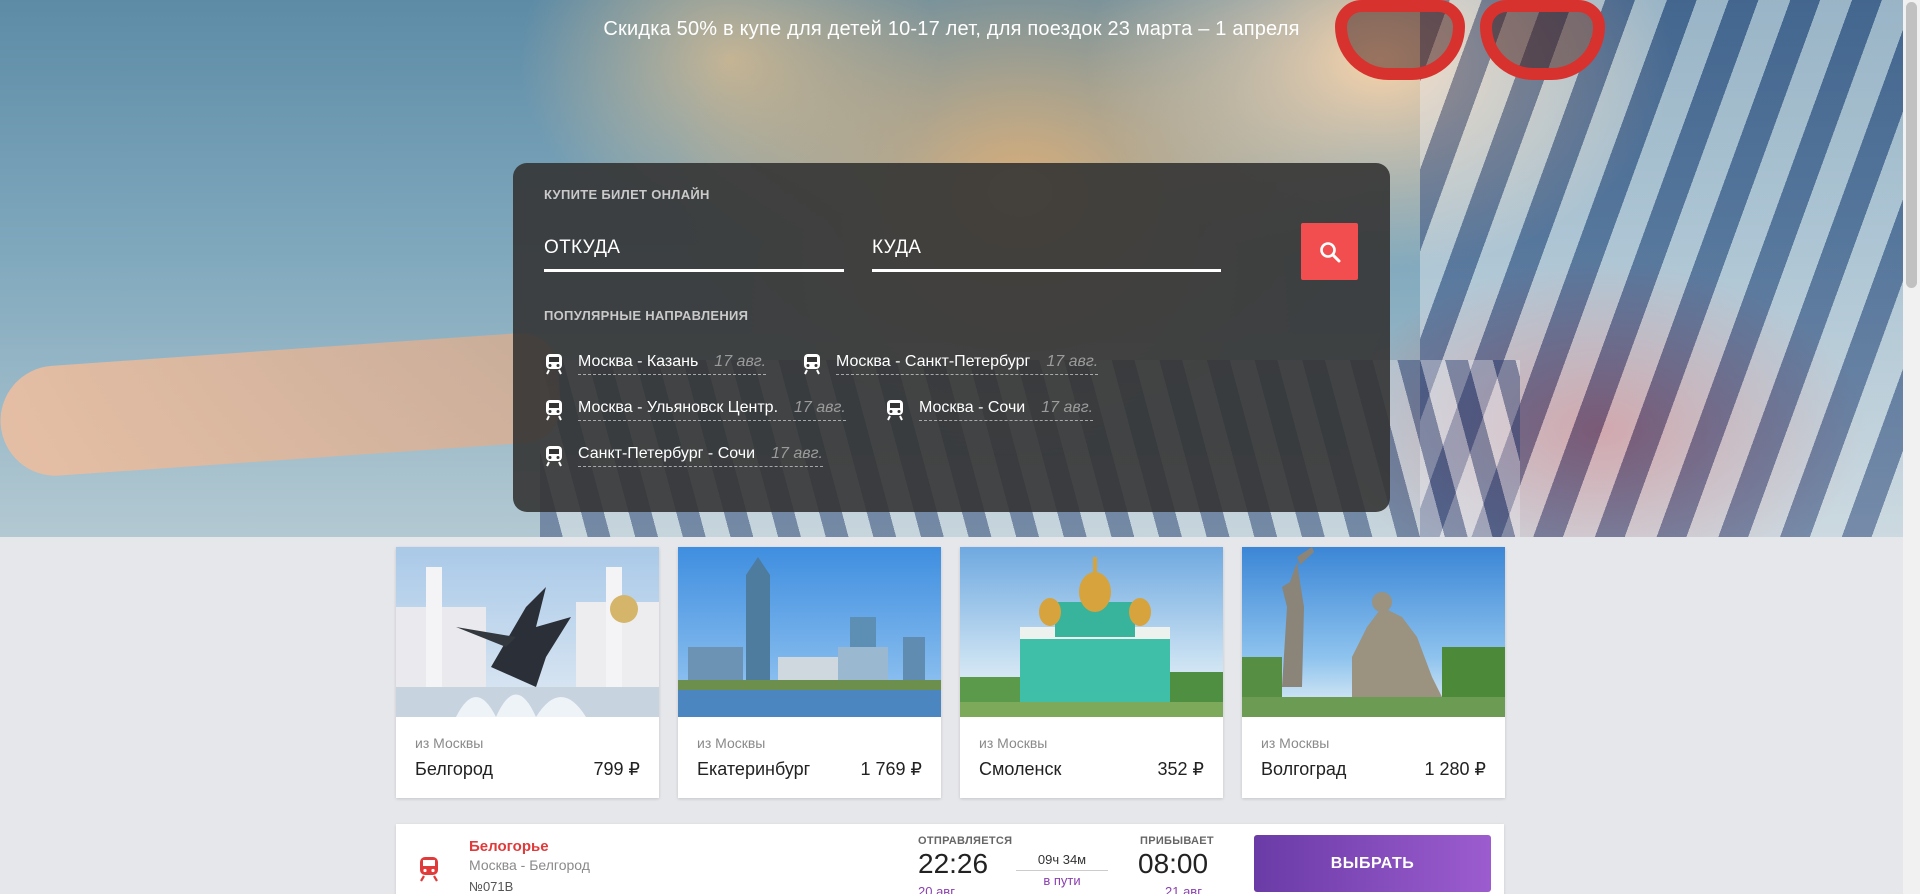 The height and width of the screenshot is (894, 1920). I want to click on popular-route-name: Москва - Санкт-Петербург, so click(933, 361).